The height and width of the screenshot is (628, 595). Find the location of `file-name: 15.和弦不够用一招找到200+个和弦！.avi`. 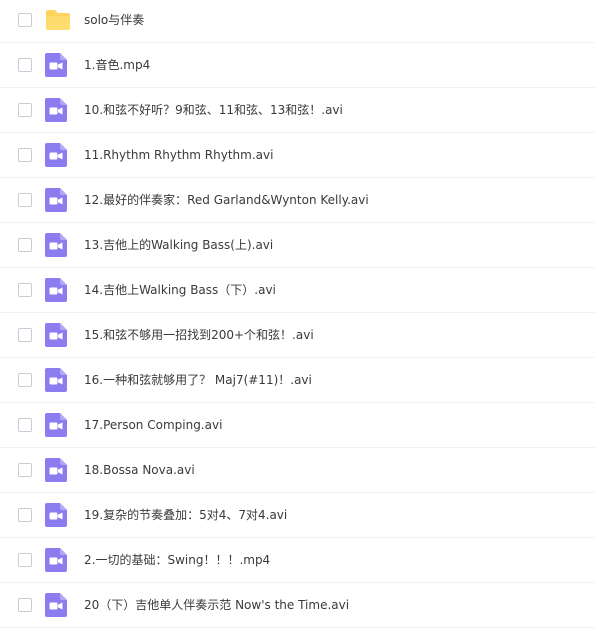

file-name: 15.和弦不够用一招找到200+个和弦！.avi is located at coordinates (199, 335).